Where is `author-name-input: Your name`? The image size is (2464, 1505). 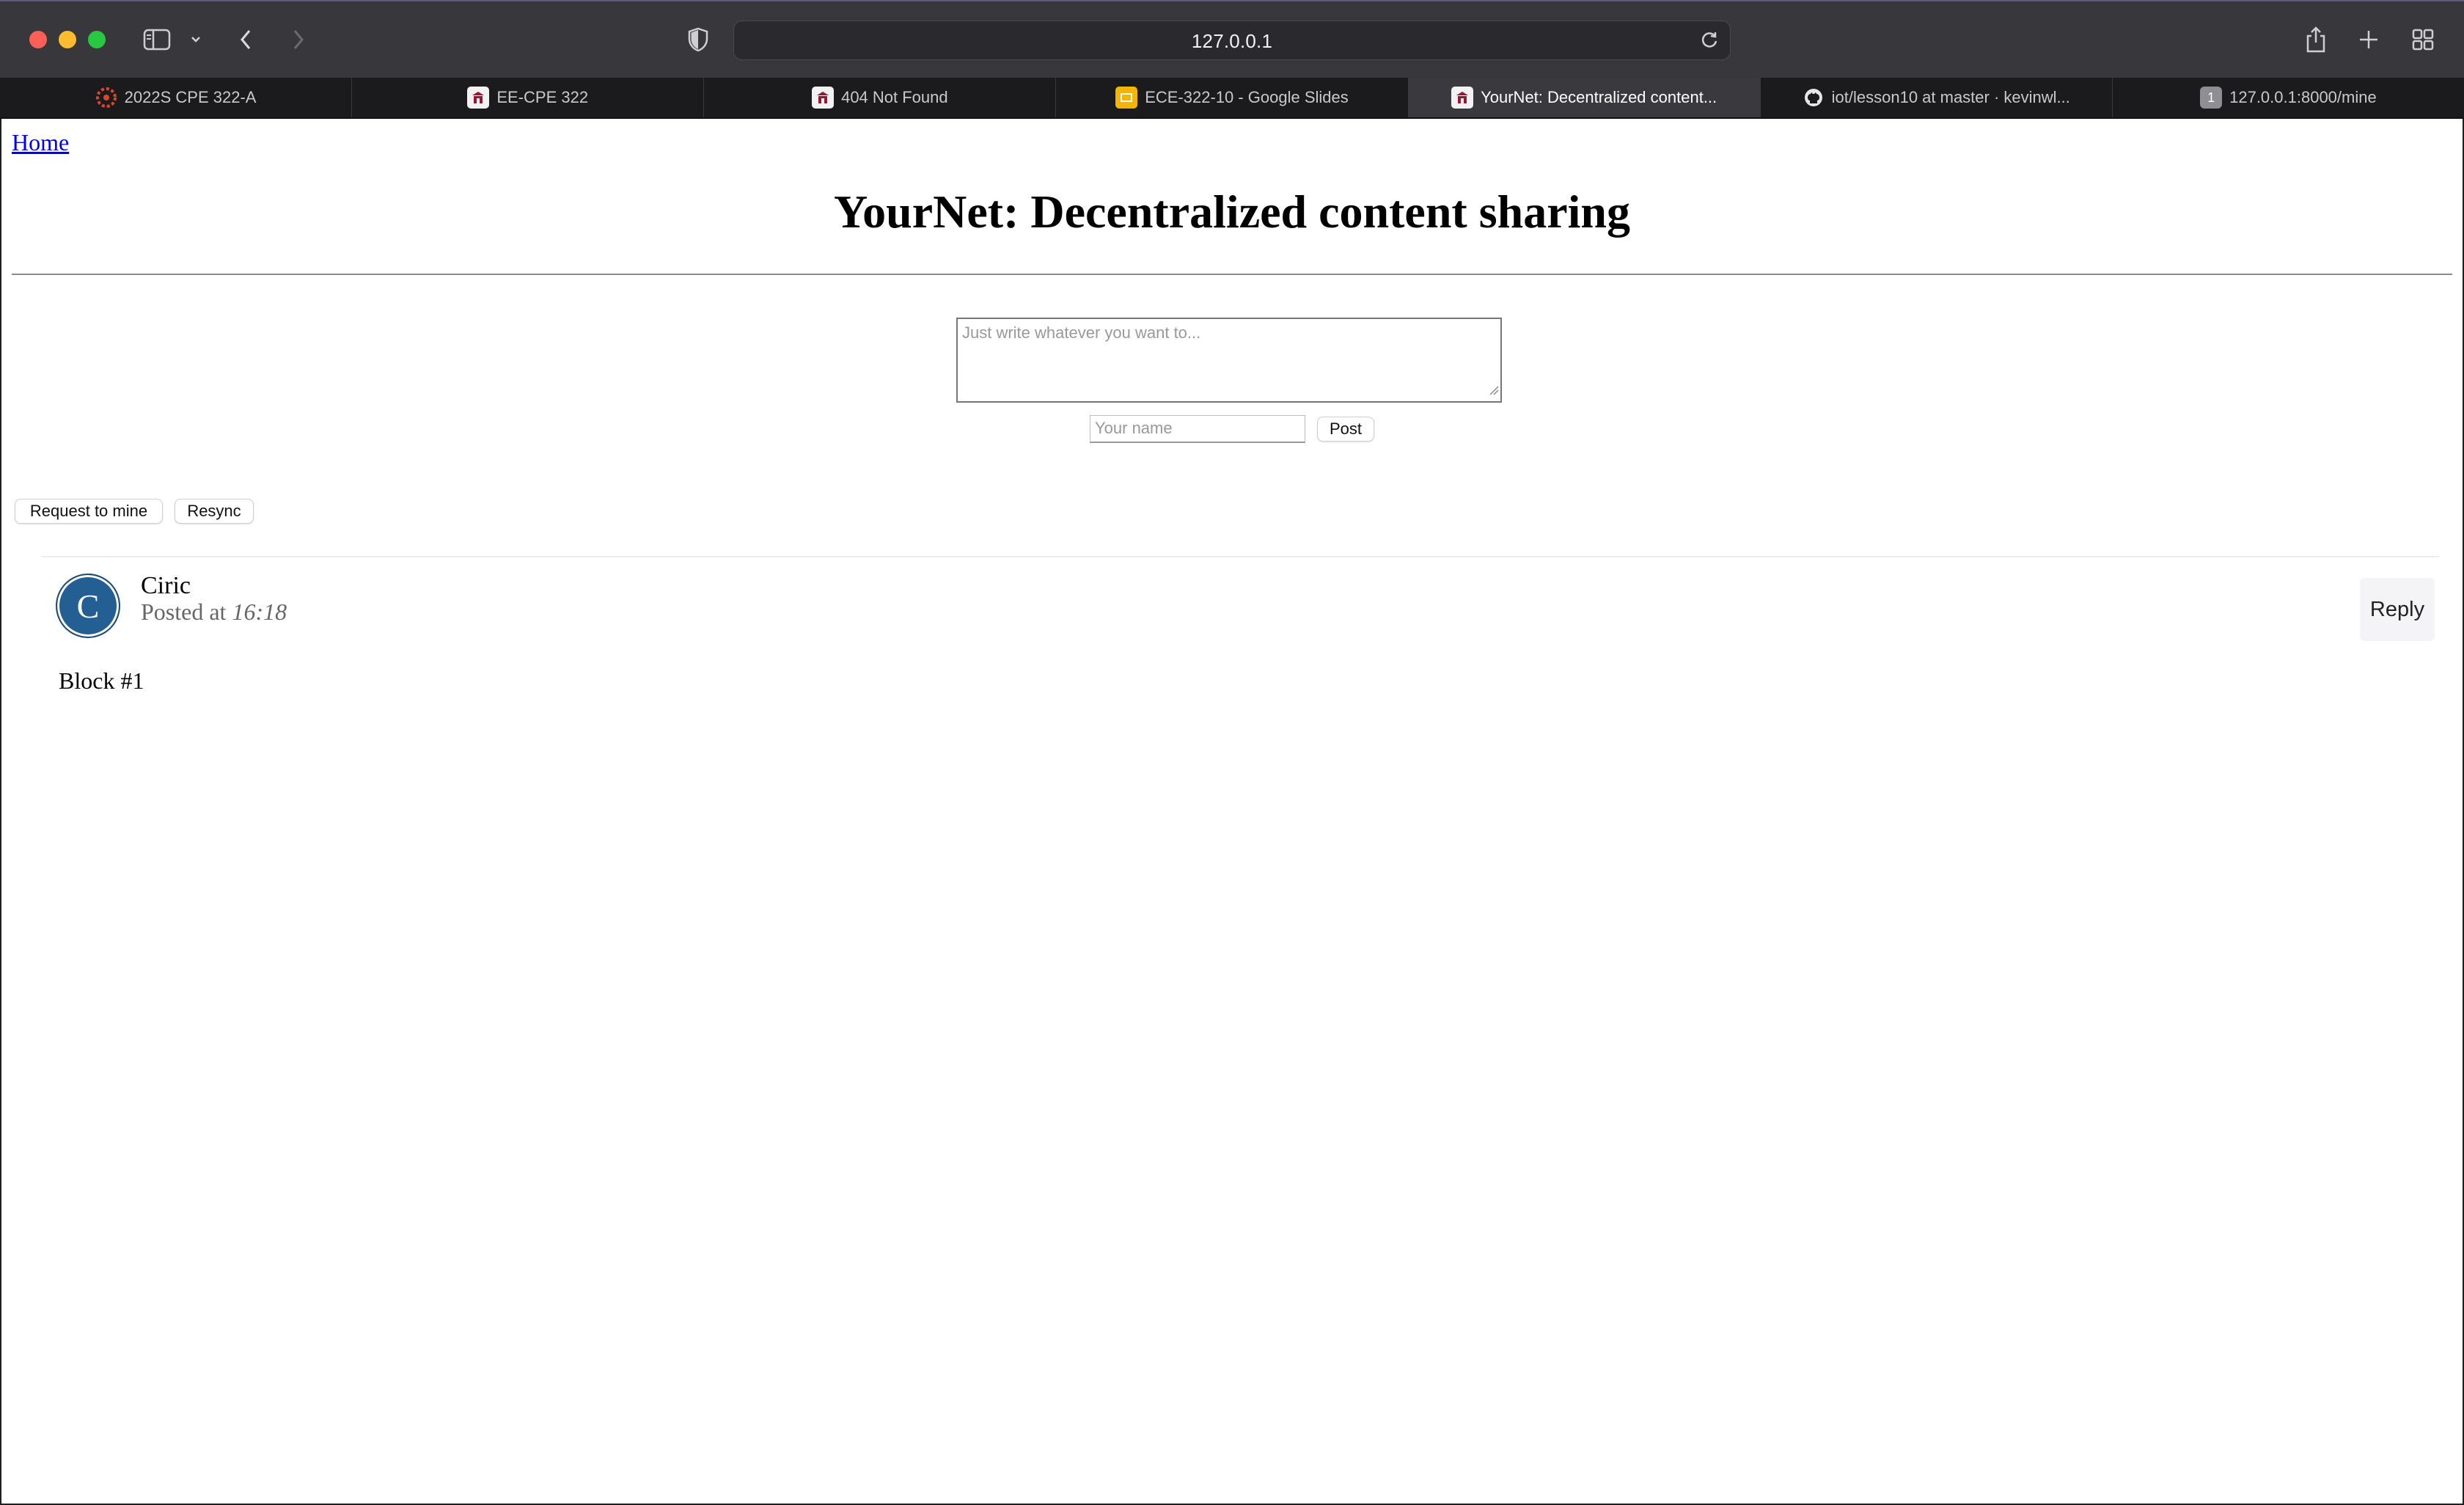 author-name-input: Your name is located at coordinates (1197, 429).